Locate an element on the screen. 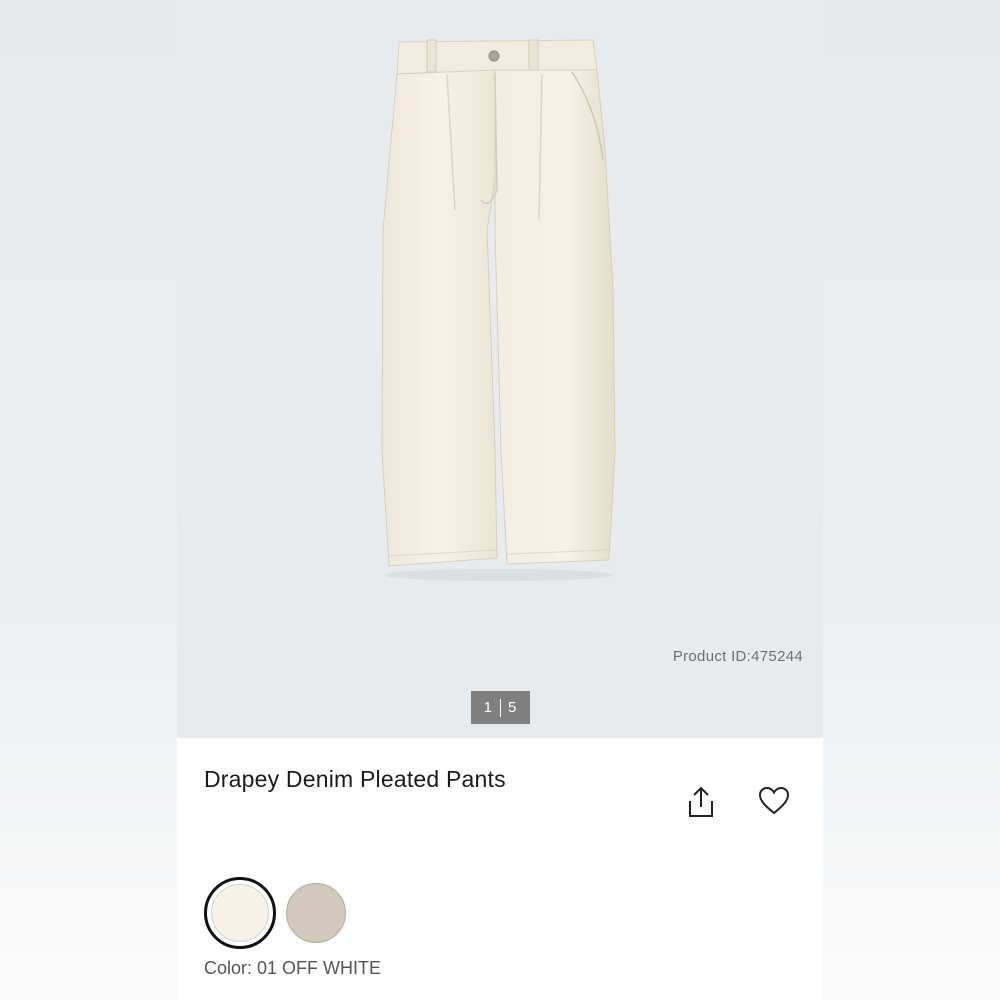  pager-total: 5 is located at coordinates (513, 707).